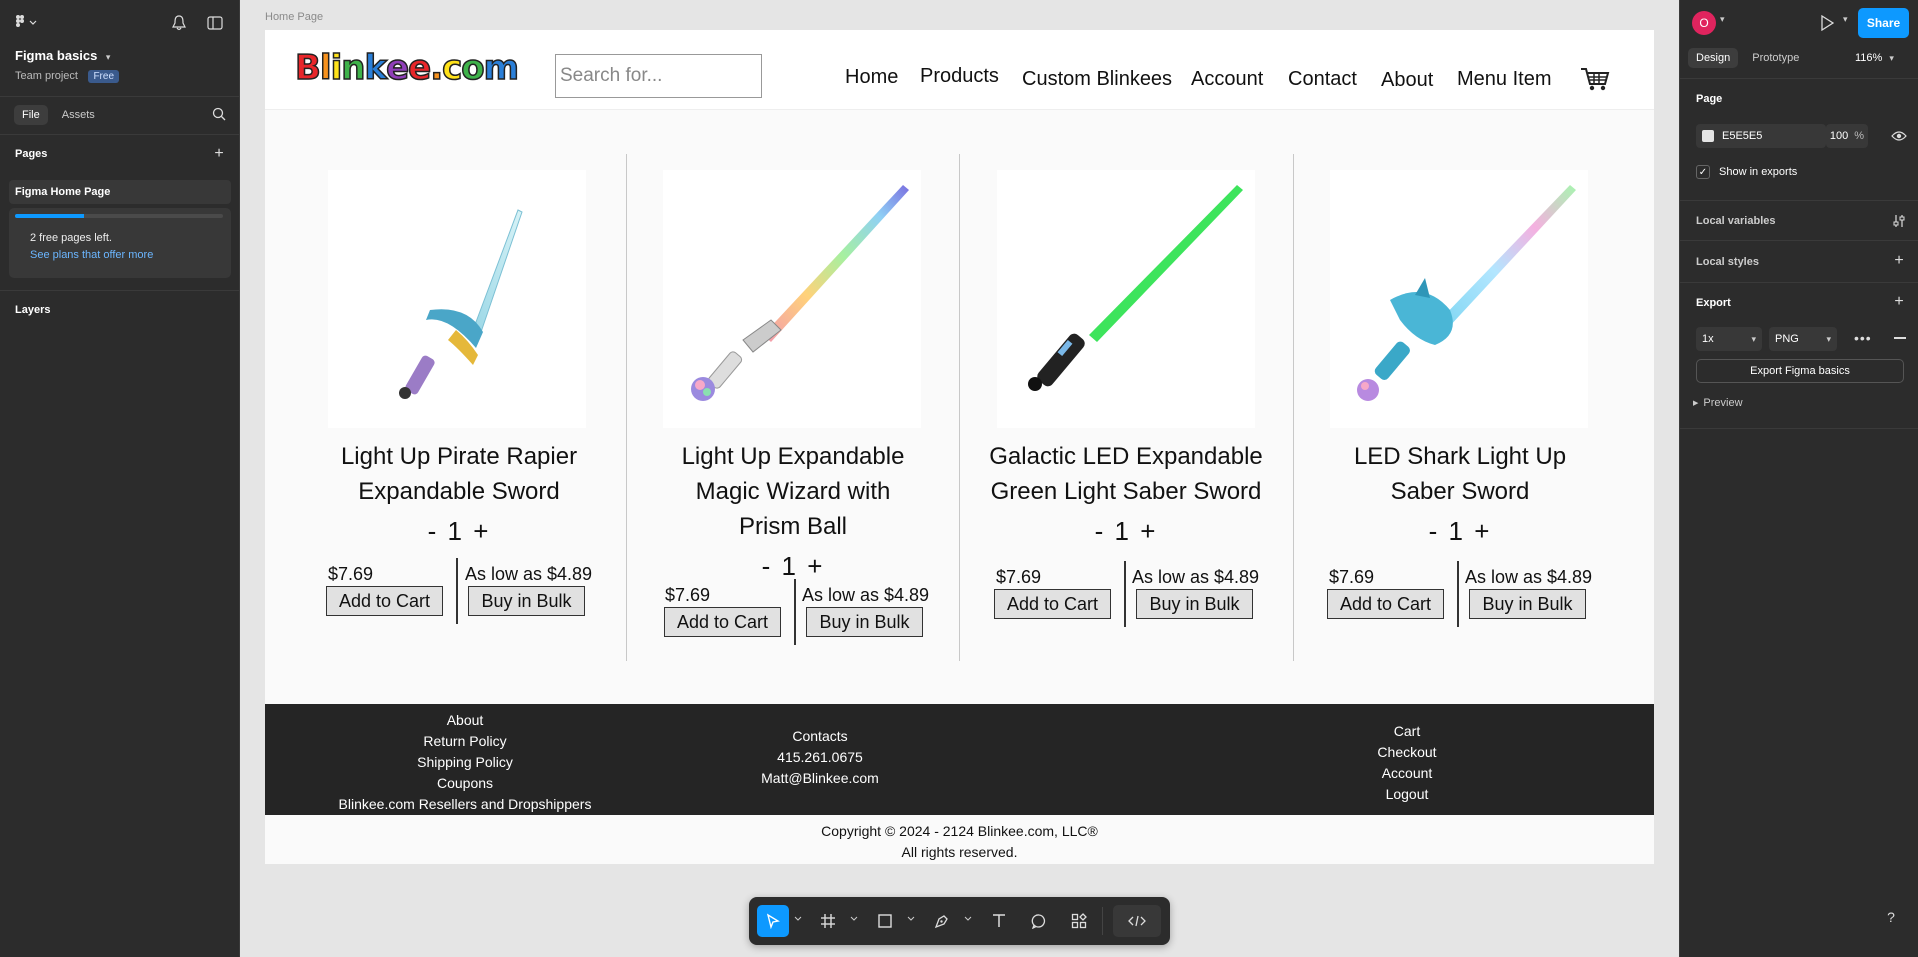 This screenshot has width=1918, height=957. What do you see at coordinates (1137, 921) in the screenshot?
I see `dev-mode-toggle` at bounding box center [1137, 921].